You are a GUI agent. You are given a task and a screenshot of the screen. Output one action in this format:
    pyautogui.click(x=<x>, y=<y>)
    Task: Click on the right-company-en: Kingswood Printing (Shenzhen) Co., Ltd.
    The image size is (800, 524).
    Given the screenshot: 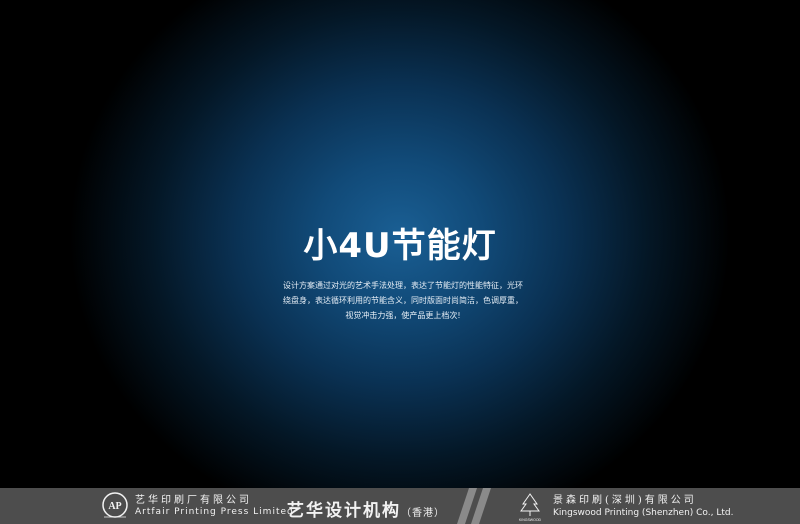 What is the action you would take?
    pyautogui.click(x=643, y=513)
    